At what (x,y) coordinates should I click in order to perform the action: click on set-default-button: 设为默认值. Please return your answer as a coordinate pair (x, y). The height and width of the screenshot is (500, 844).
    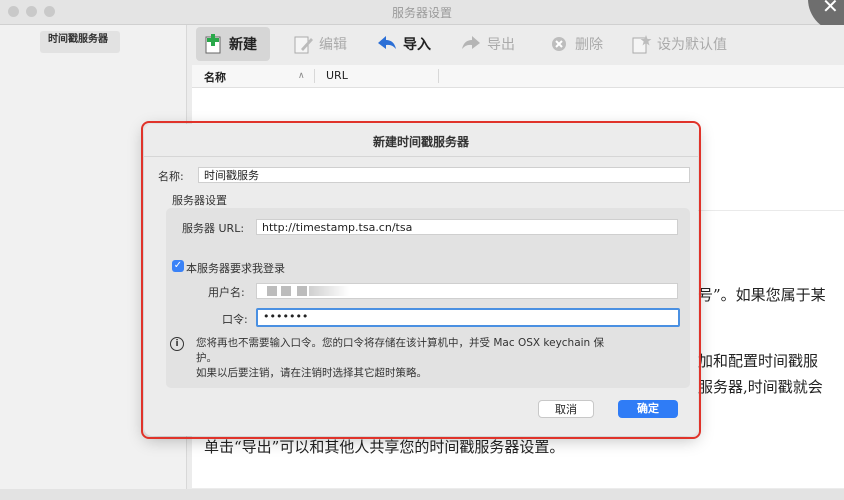
    Looking at the image, I should click on (678, 44).